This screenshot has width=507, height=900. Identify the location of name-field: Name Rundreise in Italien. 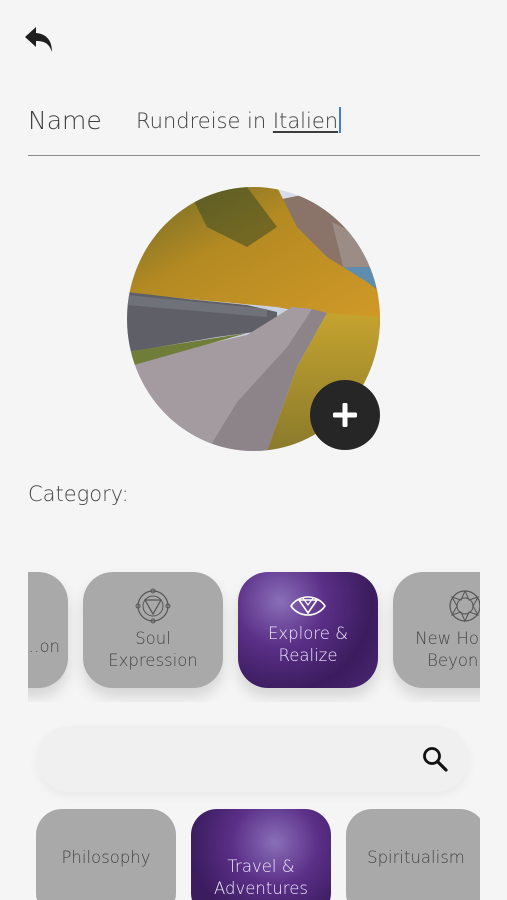
(254, 128).